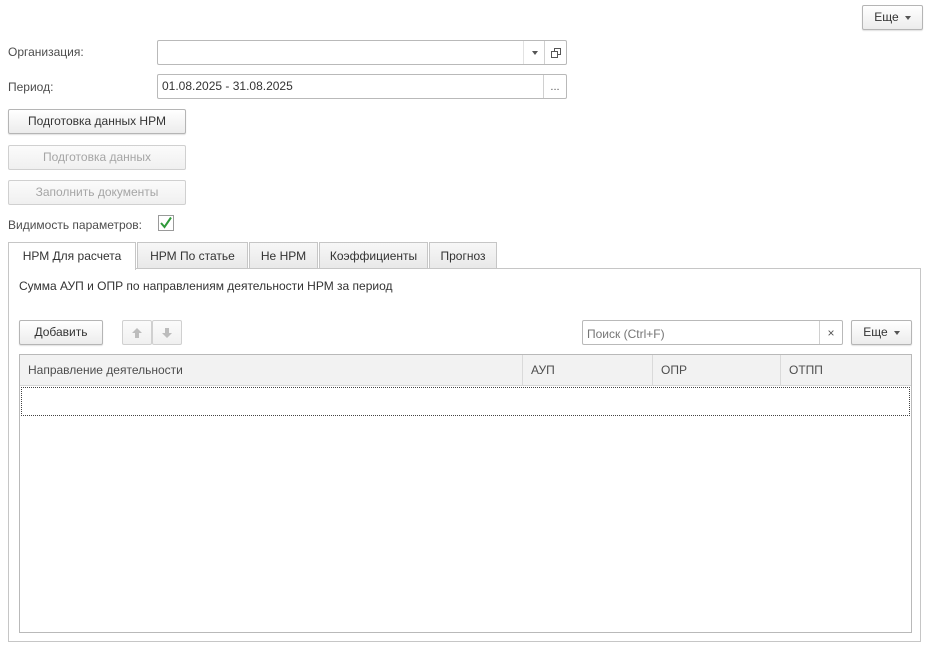 This screenshot has width=932, height=648. What do you see at coordinates (75, 225) in the screenshot?
I see `visibility-label: Видимость параметров:` at bounding box center [75, 225].